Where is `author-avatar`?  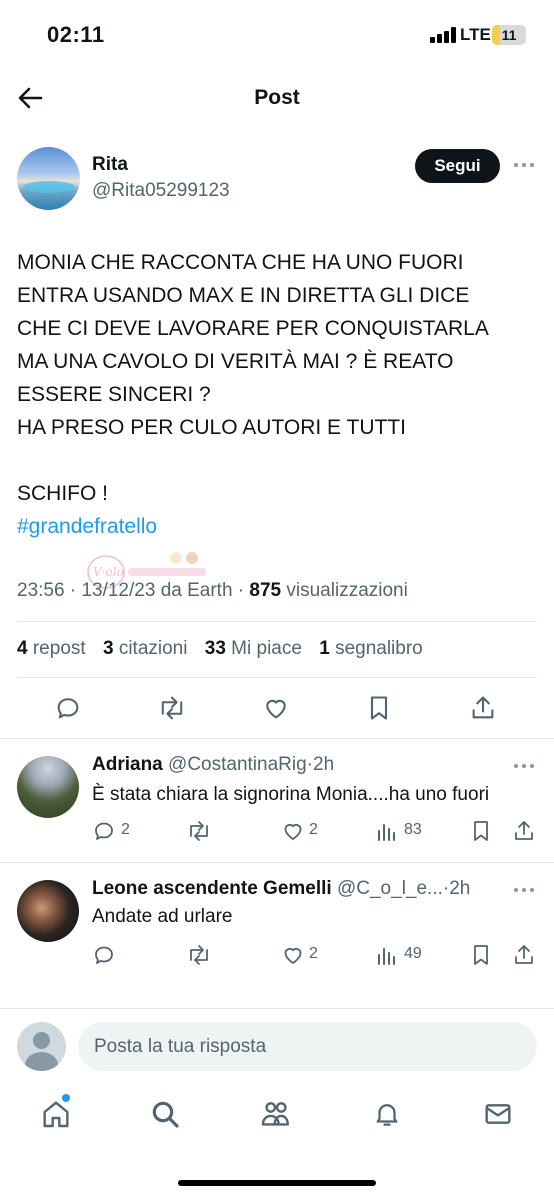
author-avatar is located at coordinates (48, 178).